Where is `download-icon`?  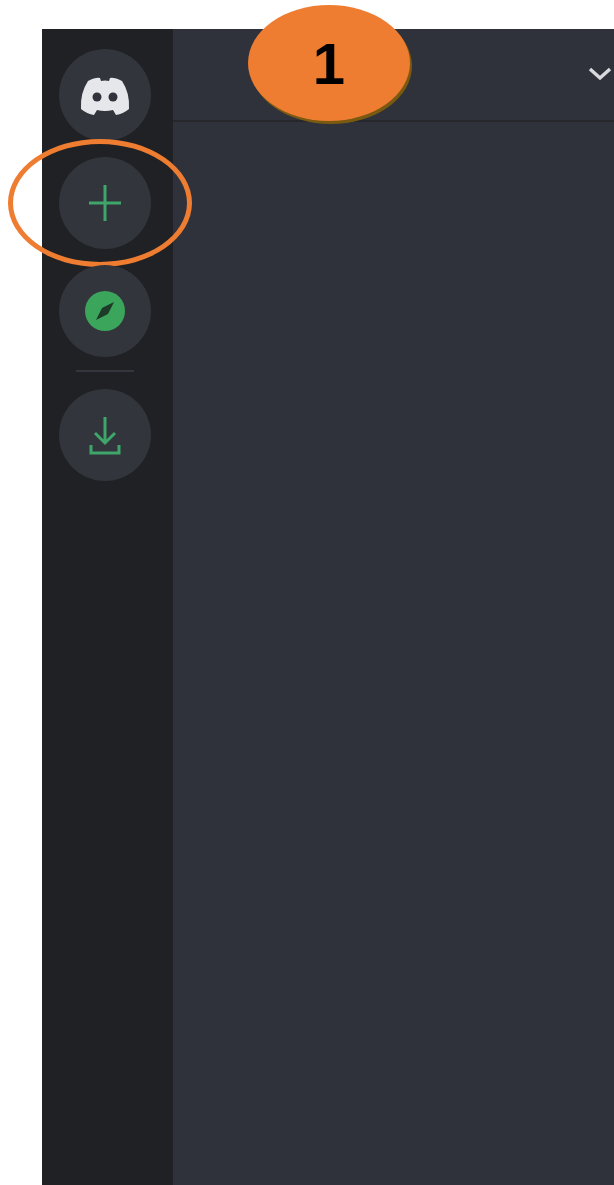
download-icon is located at coordinates (104, 435).